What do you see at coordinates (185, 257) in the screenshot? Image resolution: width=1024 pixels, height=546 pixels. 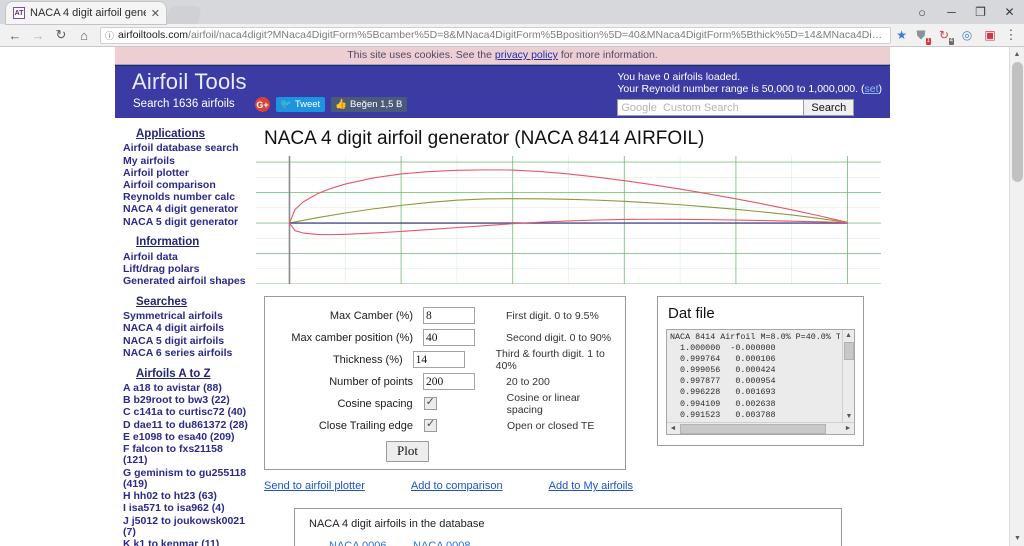 I see `sidebar-item-airfoil-data: Airfoil data` at bounding box center [185, 257].